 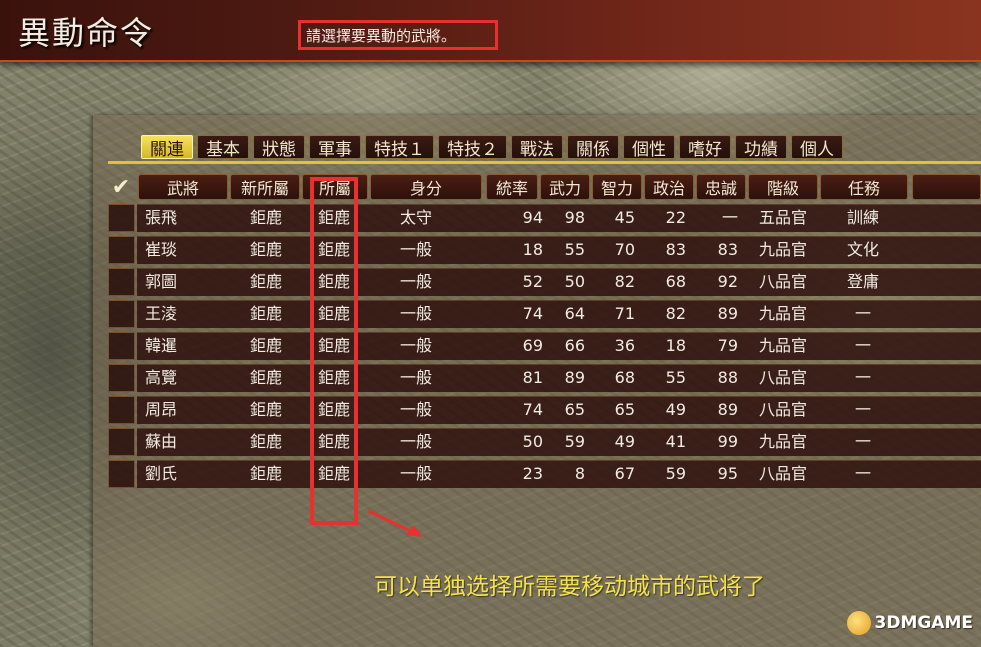 What do you see at coordinates (569, 587) in the screenshot?
I see `annotation-caption: 可以单独选择所需要移动城市的武将了` at bounding box center [569, 587].